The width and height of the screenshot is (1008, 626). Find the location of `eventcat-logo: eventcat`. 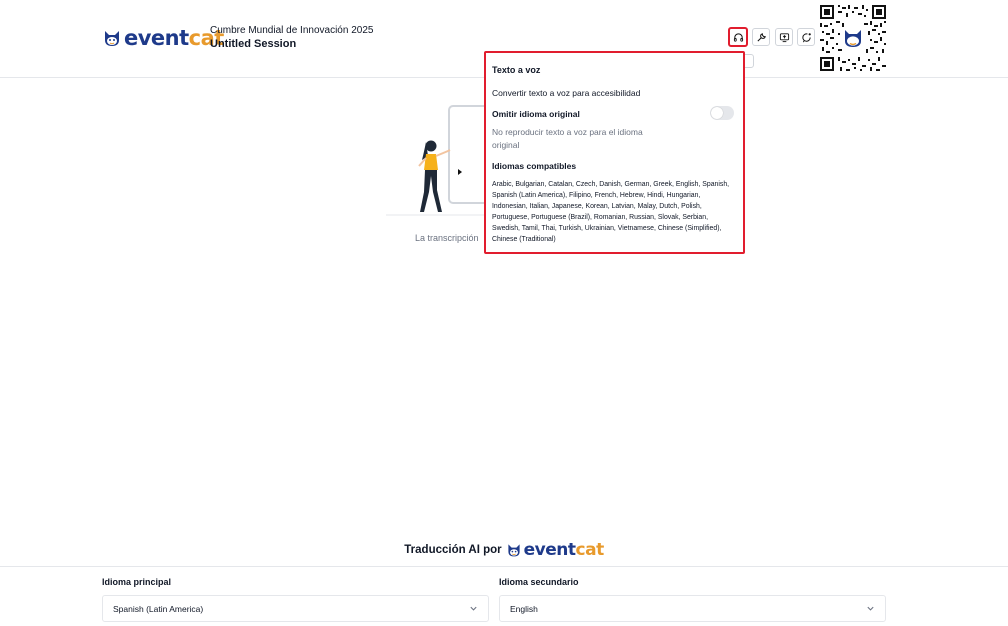

eventcat-logo: eventcat is located at coordinates (163, 38).